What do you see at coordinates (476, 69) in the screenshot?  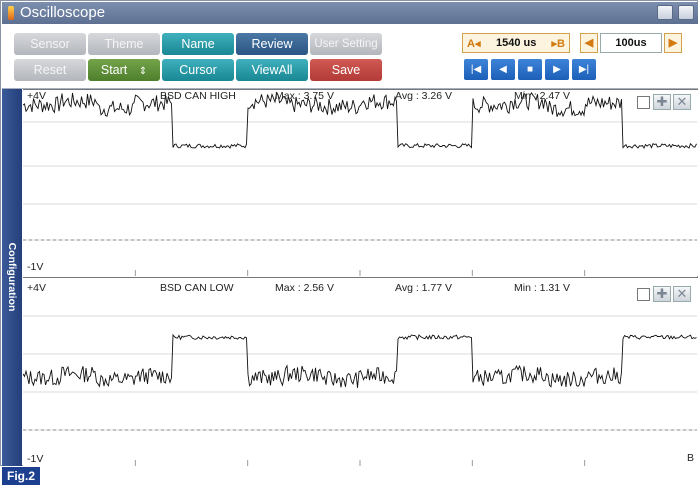 I see `first-frame-button: |◀` at bounding box center [476, 69].